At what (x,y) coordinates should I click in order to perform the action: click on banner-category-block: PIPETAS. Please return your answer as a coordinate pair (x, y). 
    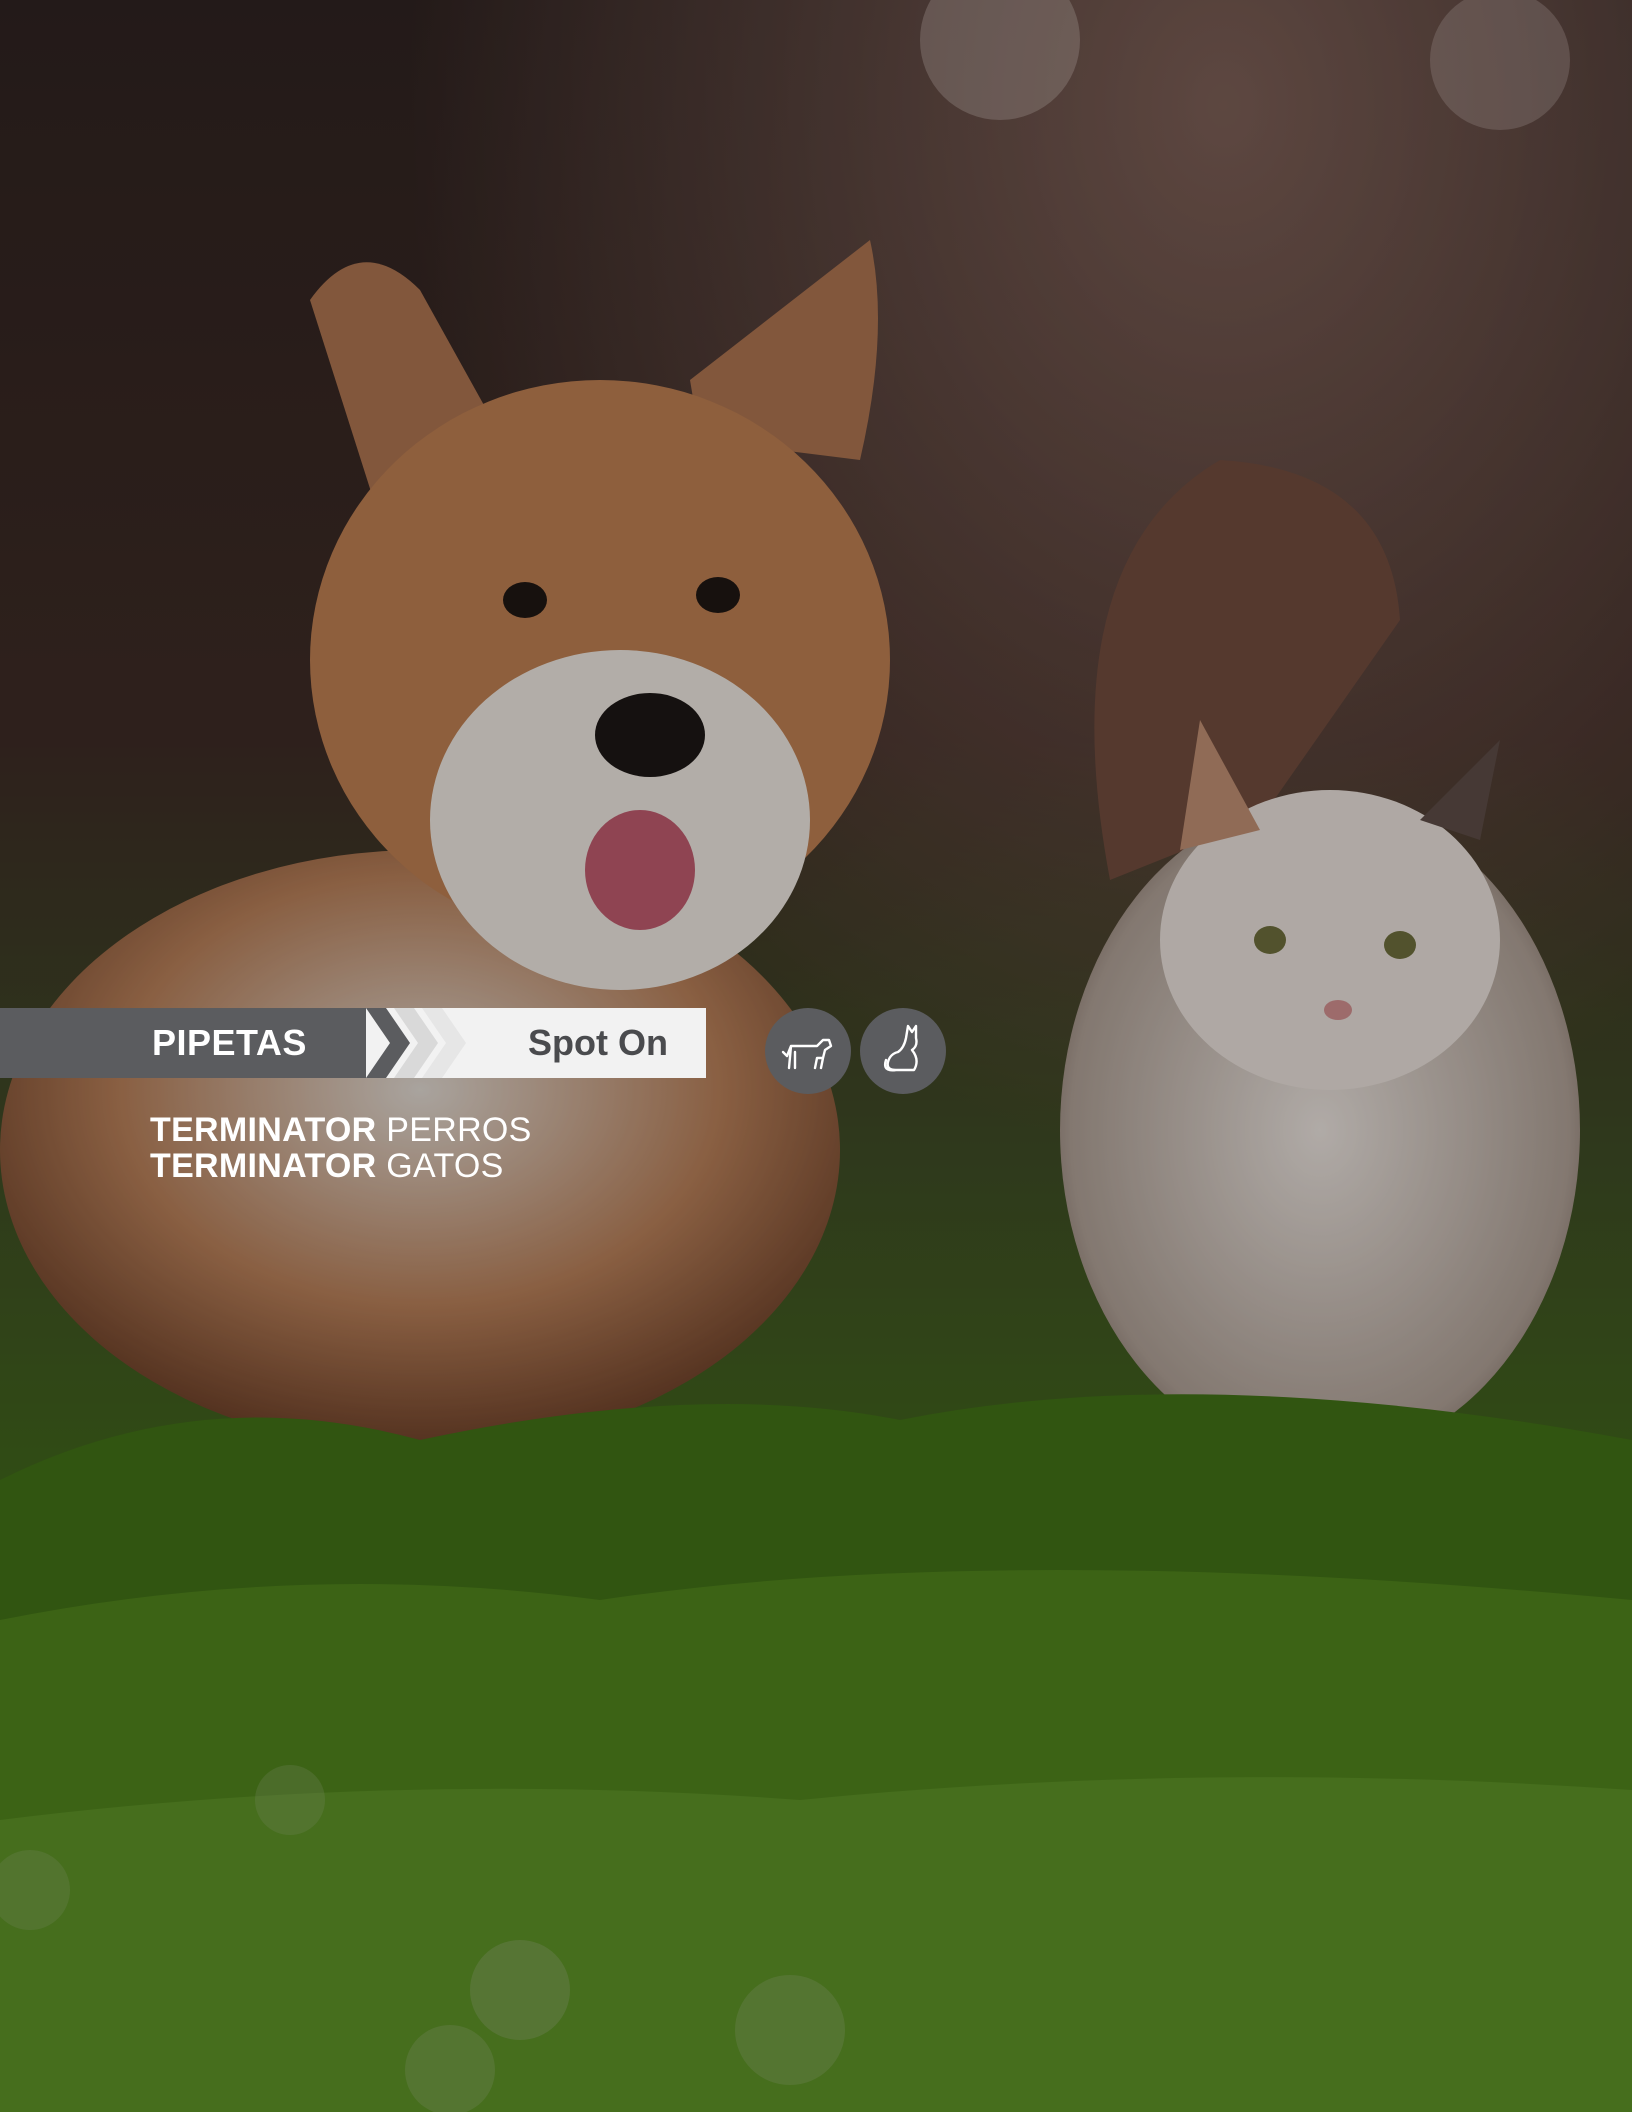
    Looking at the image, I should click on (193, 1043).